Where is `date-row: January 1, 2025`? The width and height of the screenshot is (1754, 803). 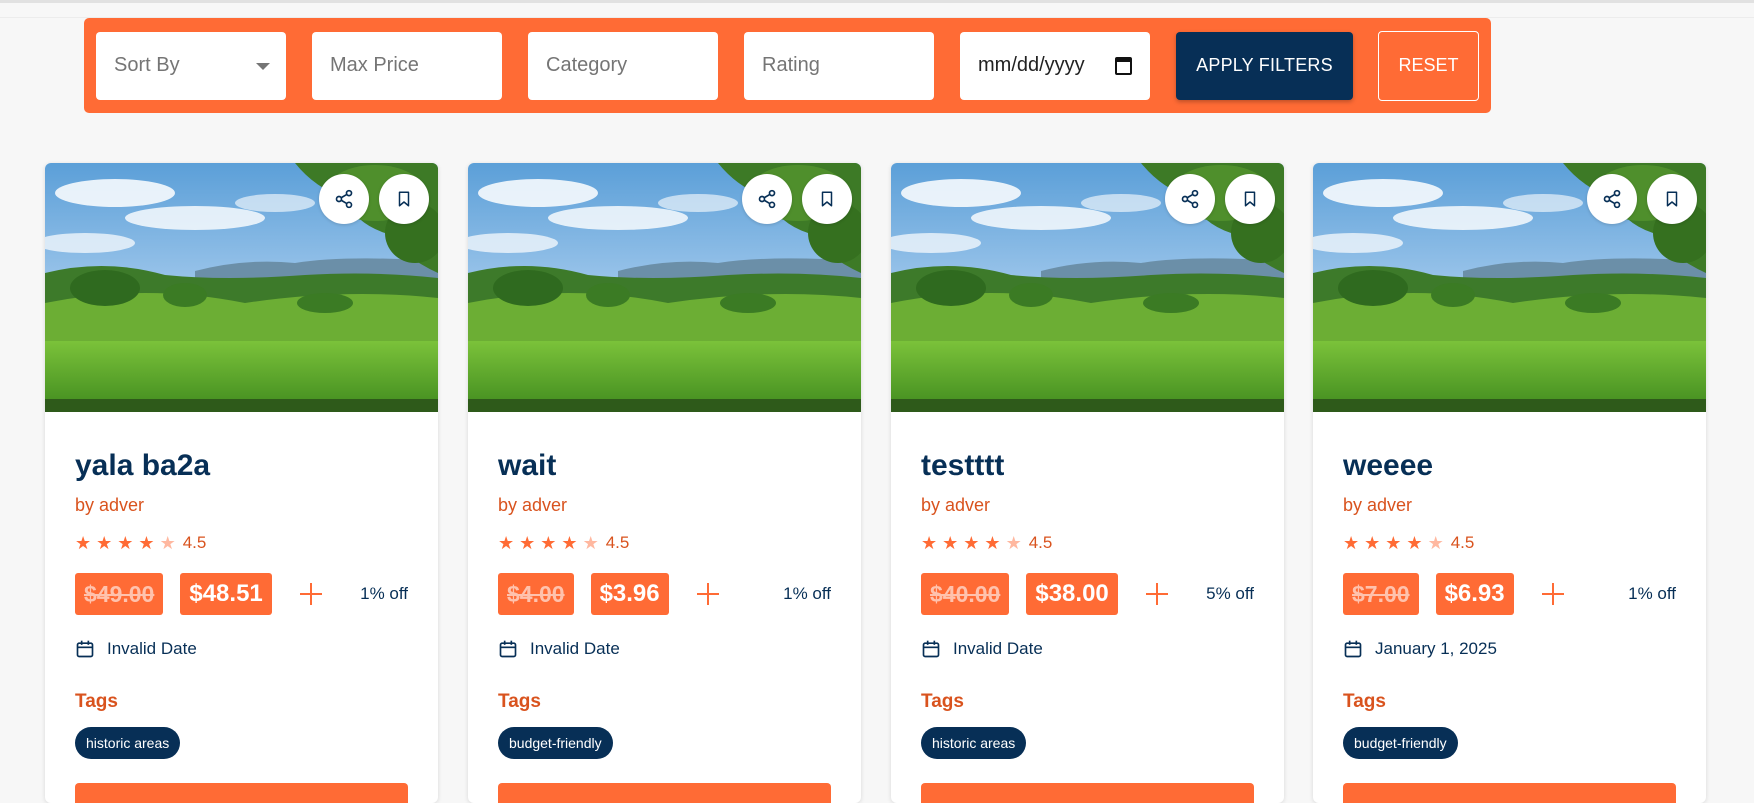
date-row: January 1, 2025 is located at coordinates (1509, 649).